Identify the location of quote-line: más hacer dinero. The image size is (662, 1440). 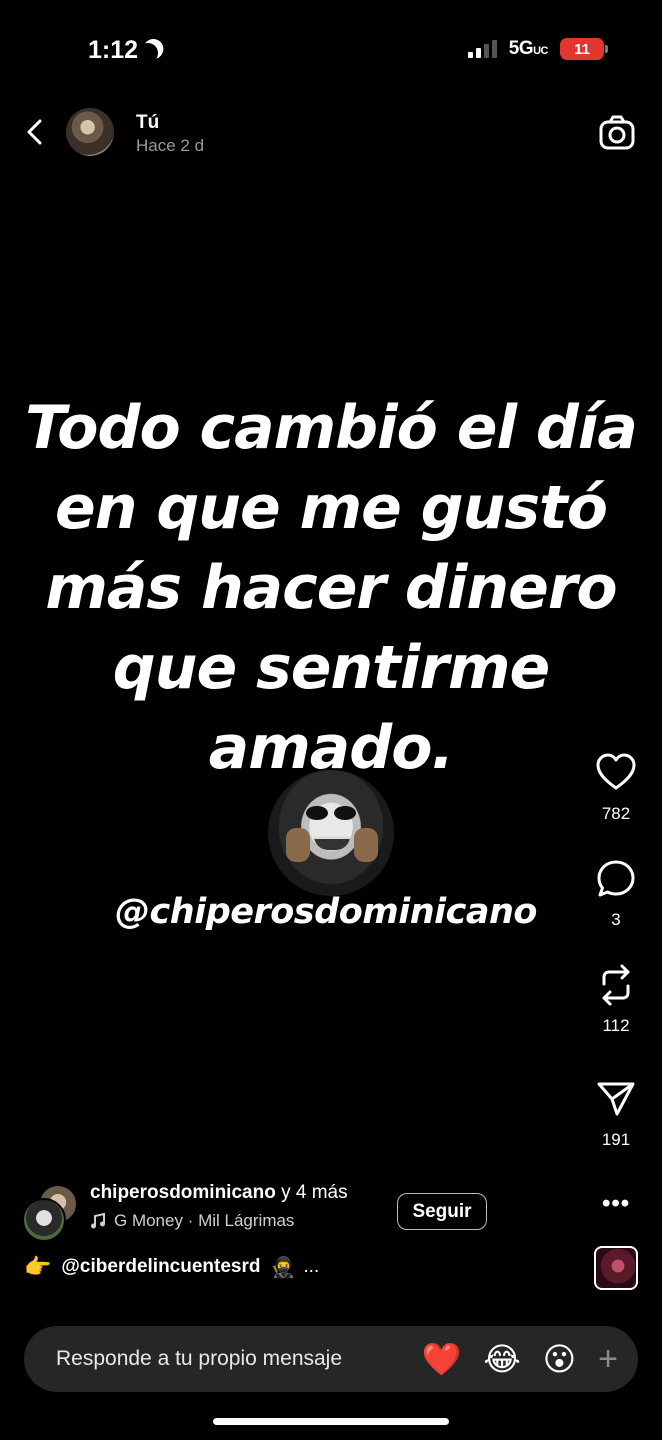
(331, 588).